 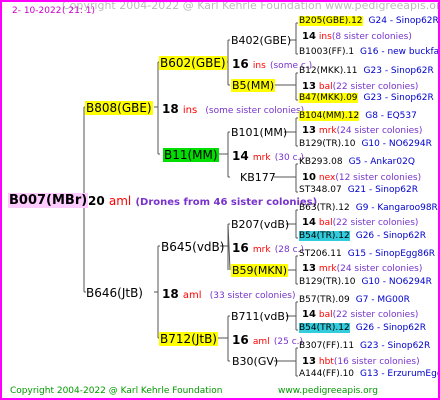 I want to click on queen-gen5-info: G9 - Kangaroo98R, so click(x=396, y=208).